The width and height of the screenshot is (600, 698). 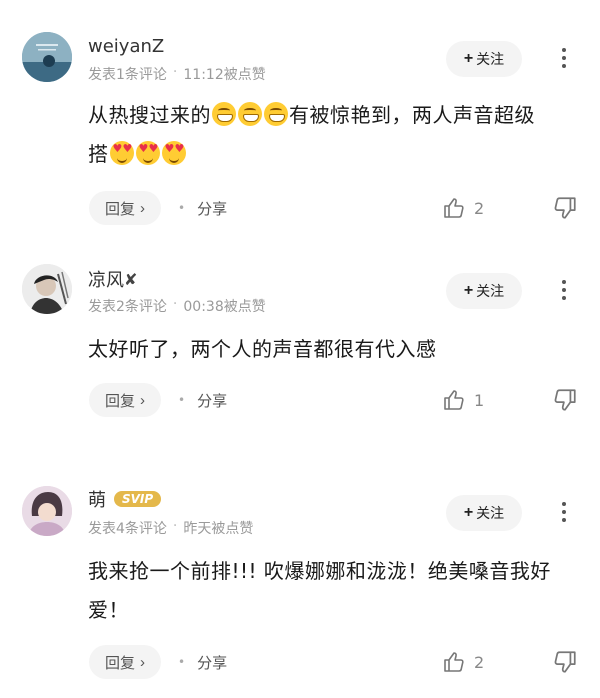 I want to click on comment-text: 我来抢一个前排!!! 吹爆娜娜和泷泷！绝美嗓音我好爱！, so click(x=319, y=590).